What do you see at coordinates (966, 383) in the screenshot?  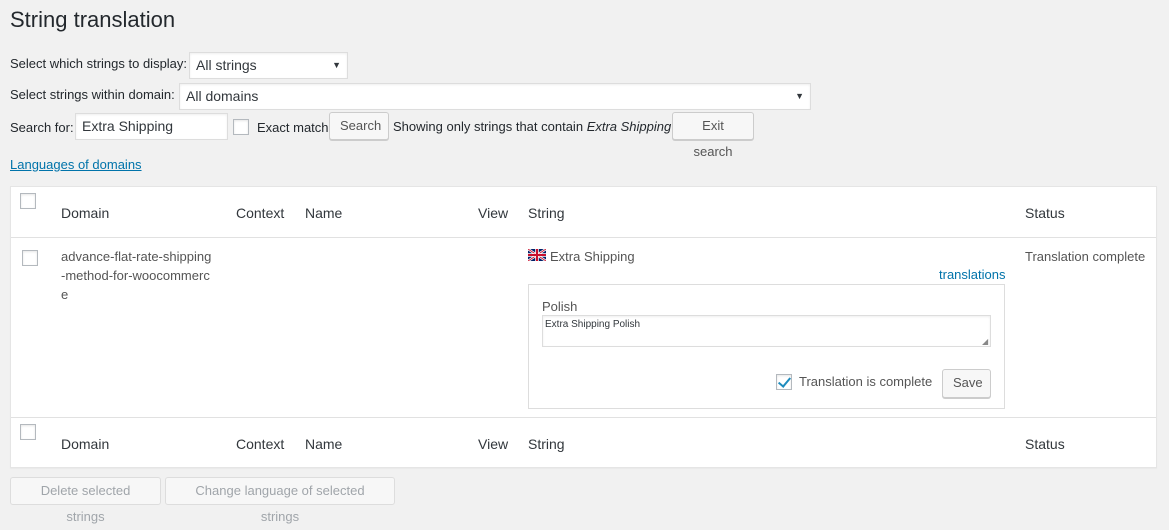 I see `save-translation-button: Save` at bounding box center [966, 383].